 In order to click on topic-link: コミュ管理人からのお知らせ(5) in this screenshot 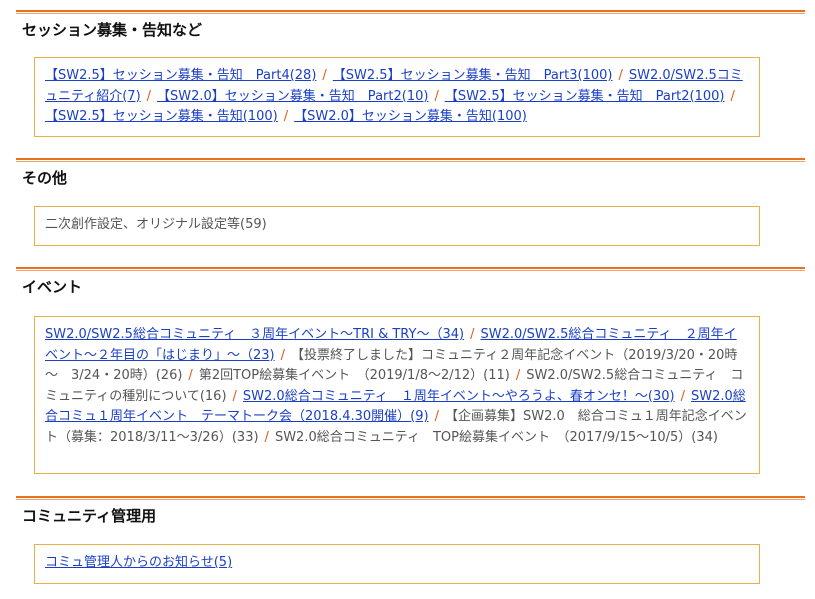, I will do `click(138, 562)`.